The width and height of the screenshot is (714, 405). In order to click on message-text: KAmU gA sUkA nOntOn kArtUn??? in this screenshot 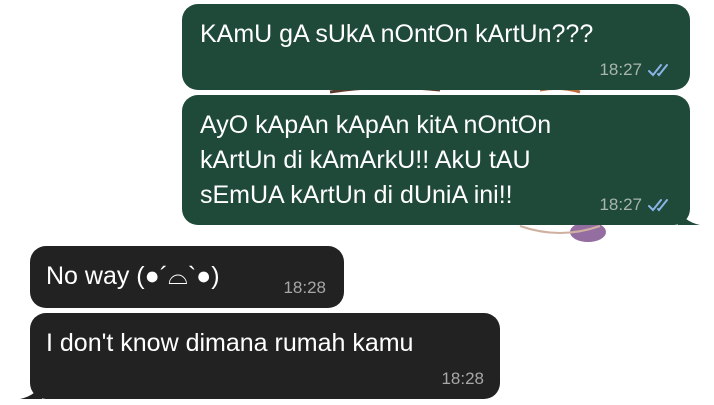, I will do `click(397, 34)`.